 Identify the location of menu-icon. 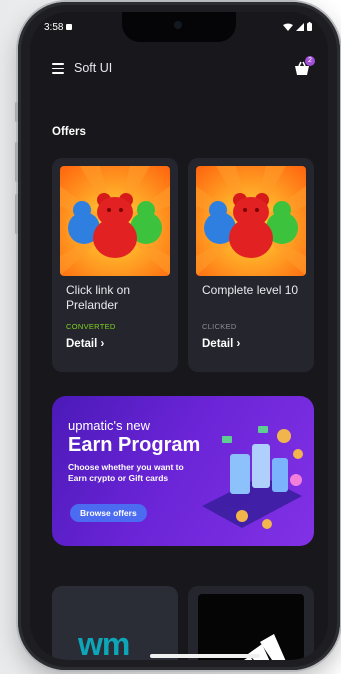
(58, 68).